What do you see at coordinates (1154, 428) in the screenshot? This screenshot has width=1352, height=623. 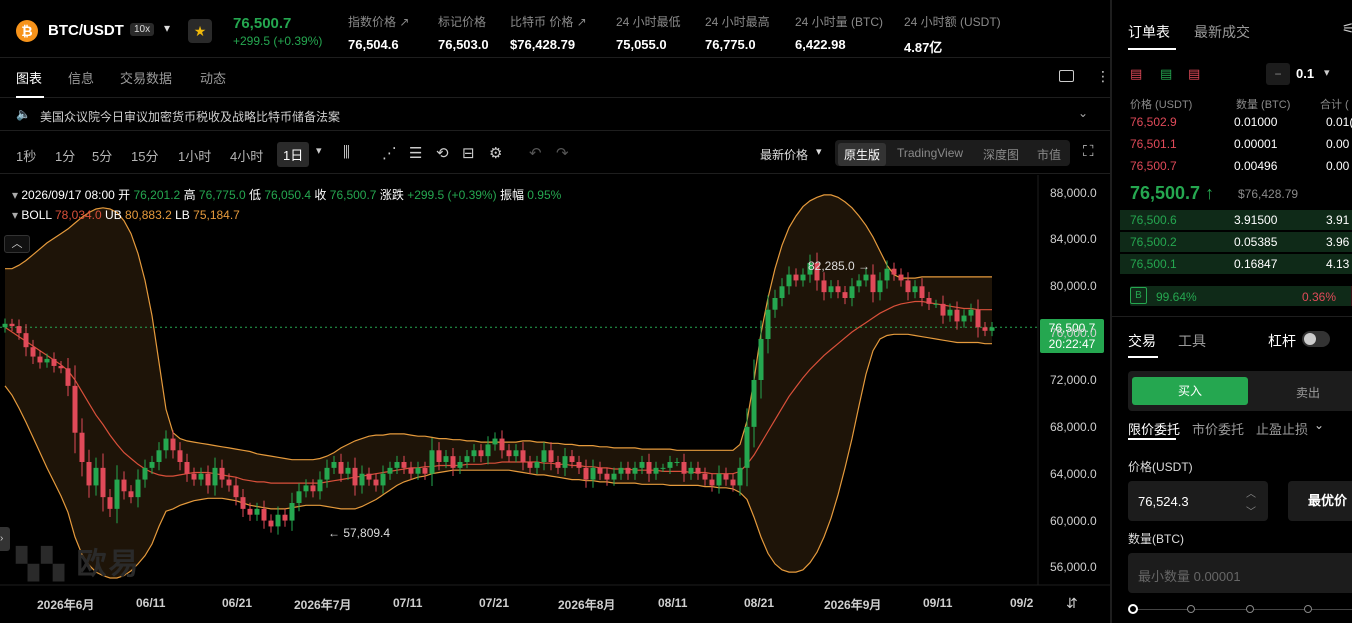 I see `order-type-limit: 限价委托` at bounding box center [1154, 428].